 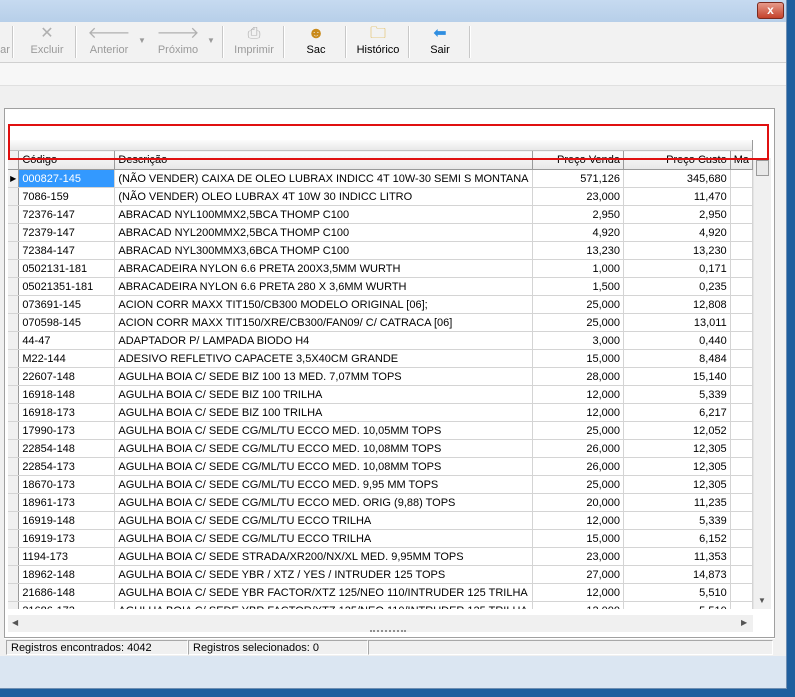 I want to click on cell-preco-custo: 12,305, so click(x=677, y=484).